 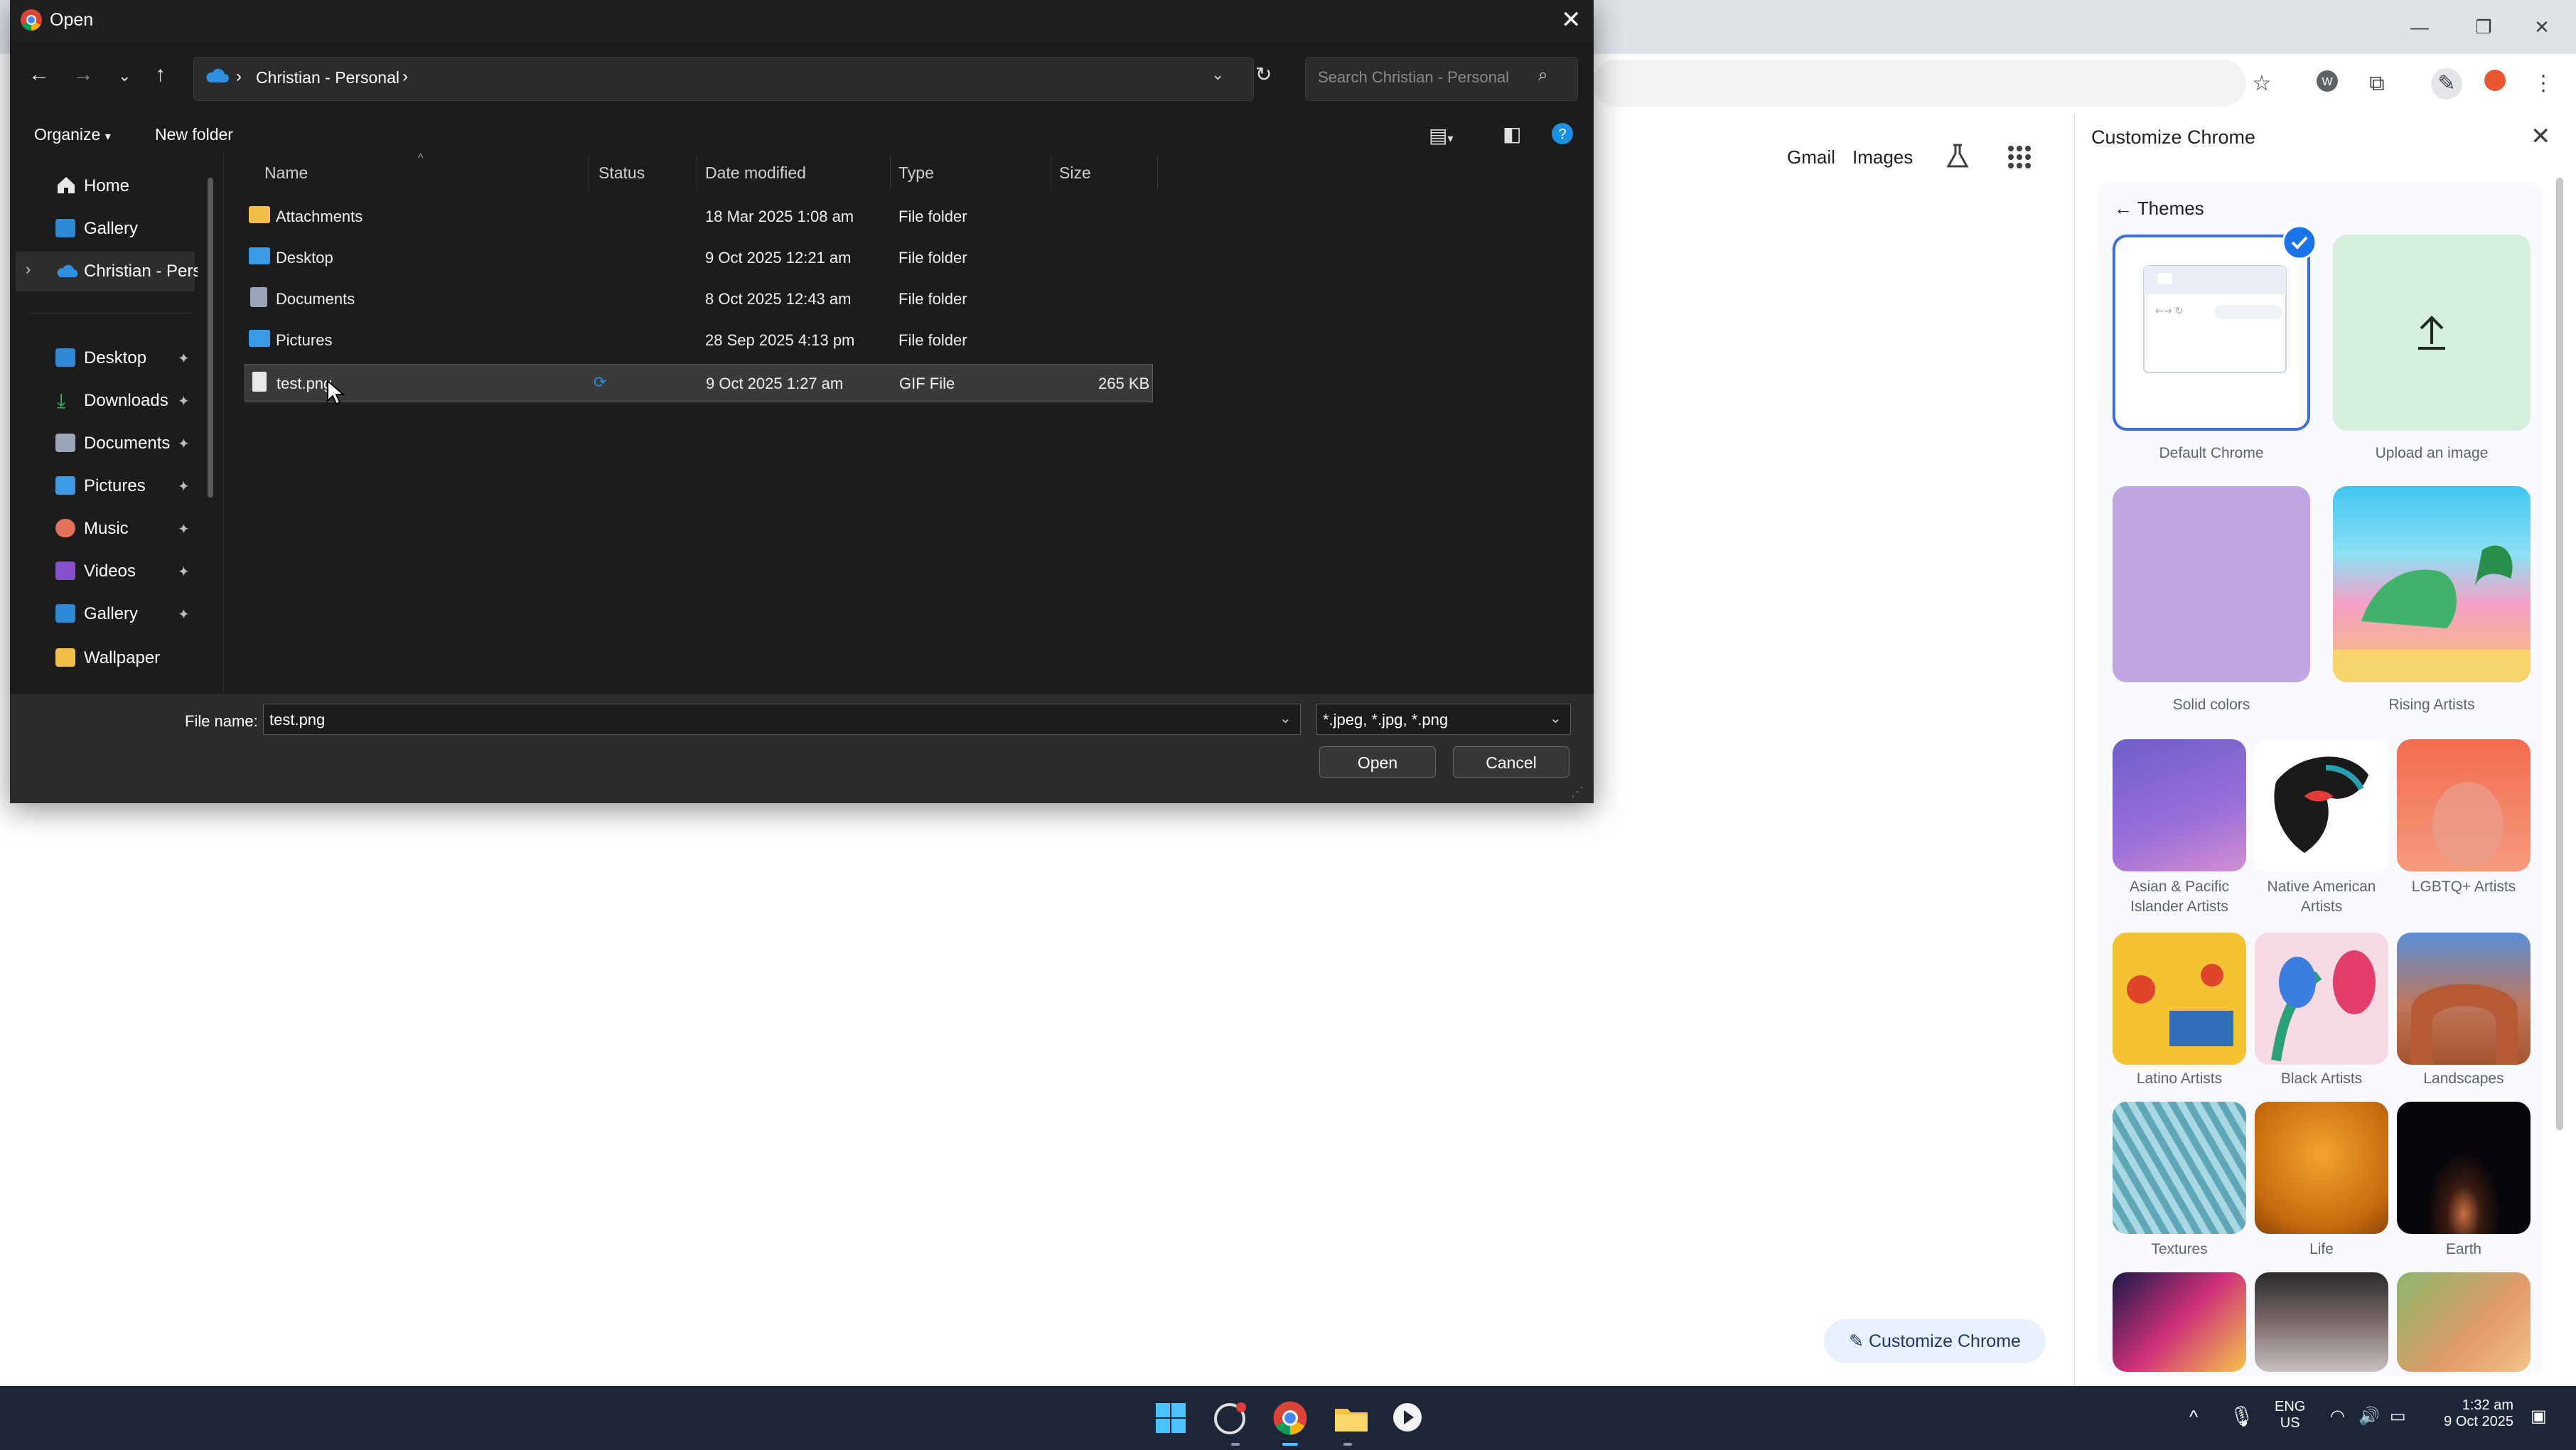 What do you see at coordinates (111, 614) in the screenshot?
I see `nav-gallery-pinned: Gallery` at bounding box center [111, 614].